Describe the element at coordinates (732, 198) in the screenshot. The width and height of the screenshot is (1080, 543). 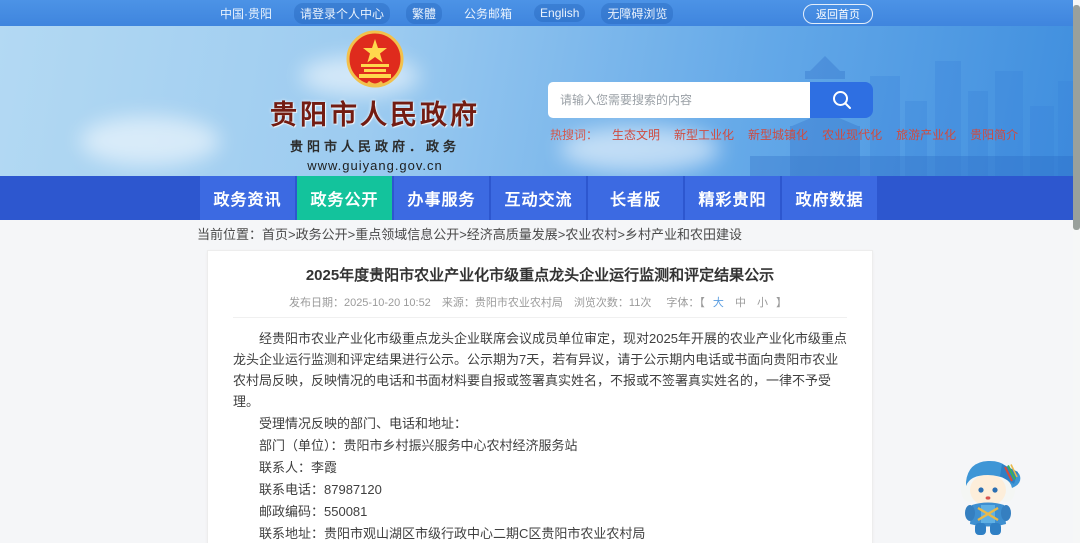
I see `nav-item-精彩贵阳: 精彩贵阳` at that location.